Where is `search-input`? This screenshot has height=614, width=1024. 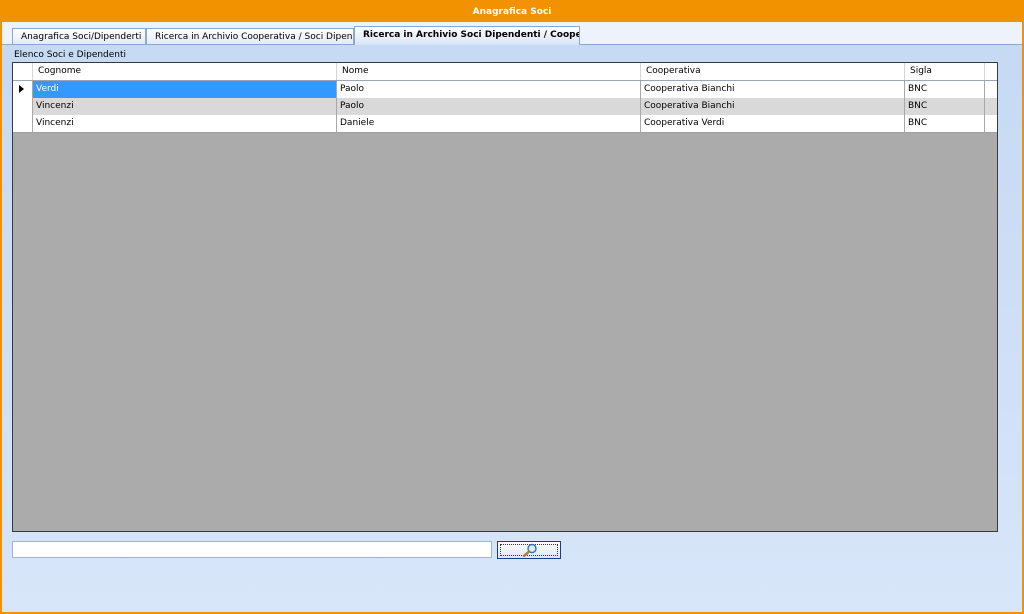
search-input is located at coordinates (252, 549).